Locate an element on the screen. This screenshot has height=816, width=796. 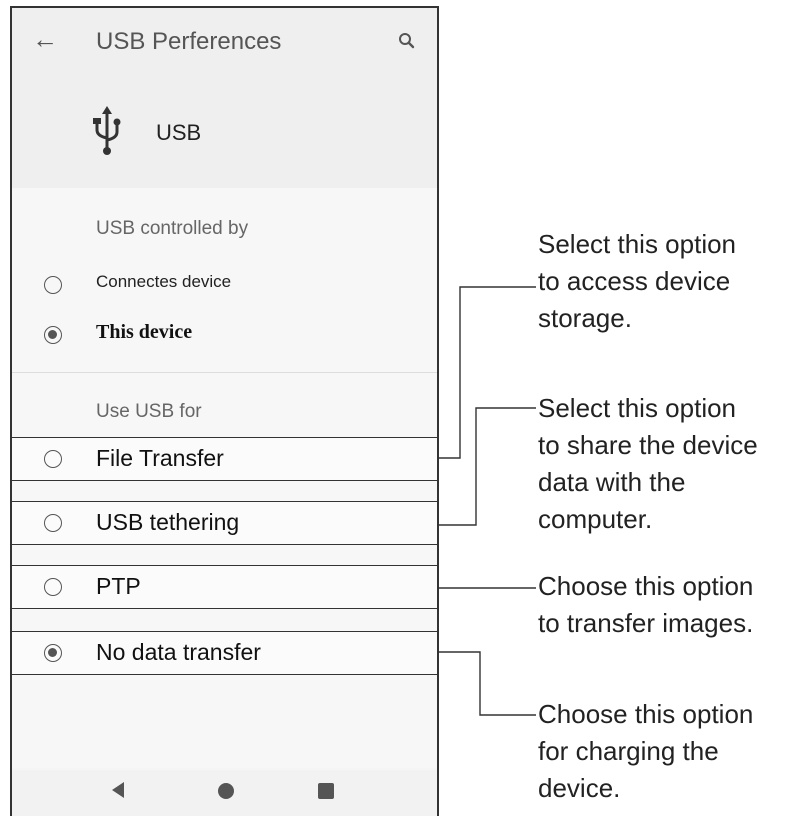
page-title: USB Perferences is located at coordinates (189, 41).